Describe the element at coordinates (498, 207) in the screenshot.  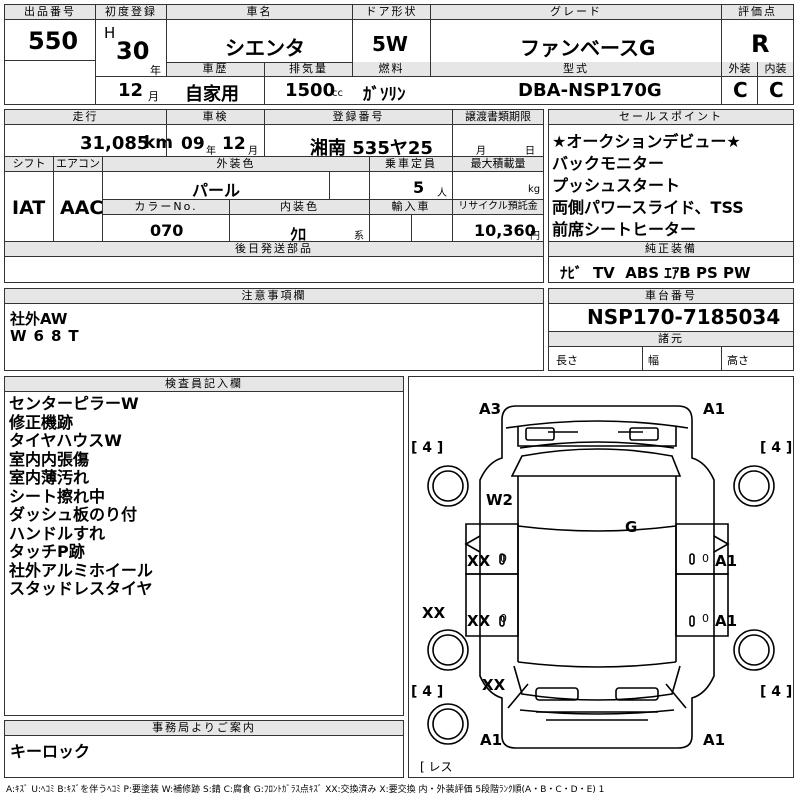
I see `recycle-label: リサイクル預託金` at that location.